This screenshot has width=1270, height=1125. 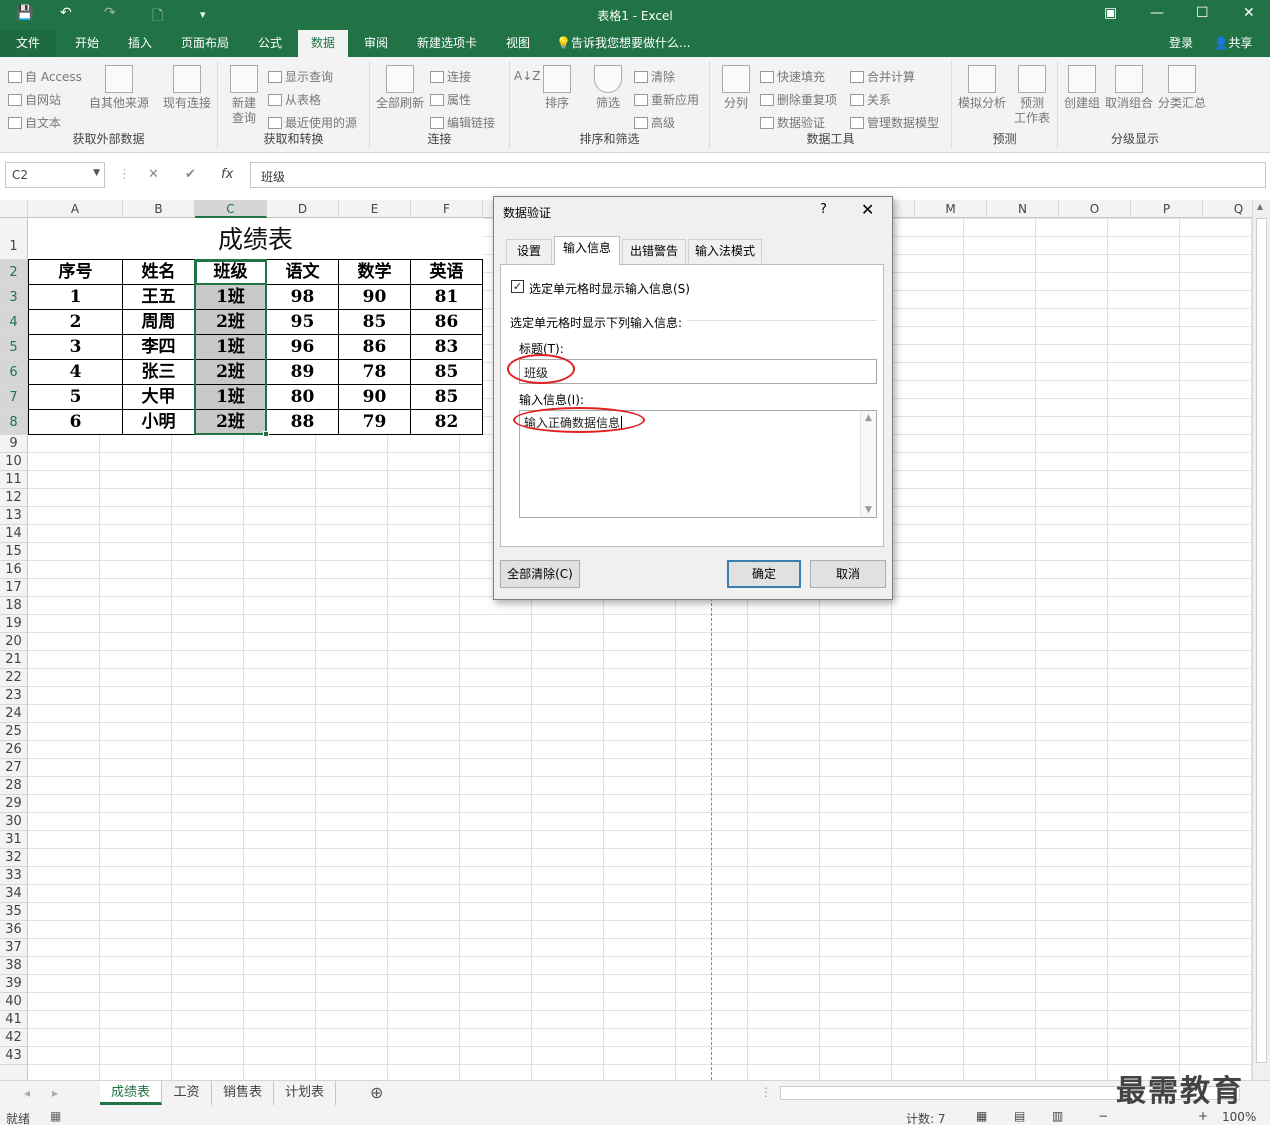 I want to click on table-cell: 80, so click(x=303, y=397).